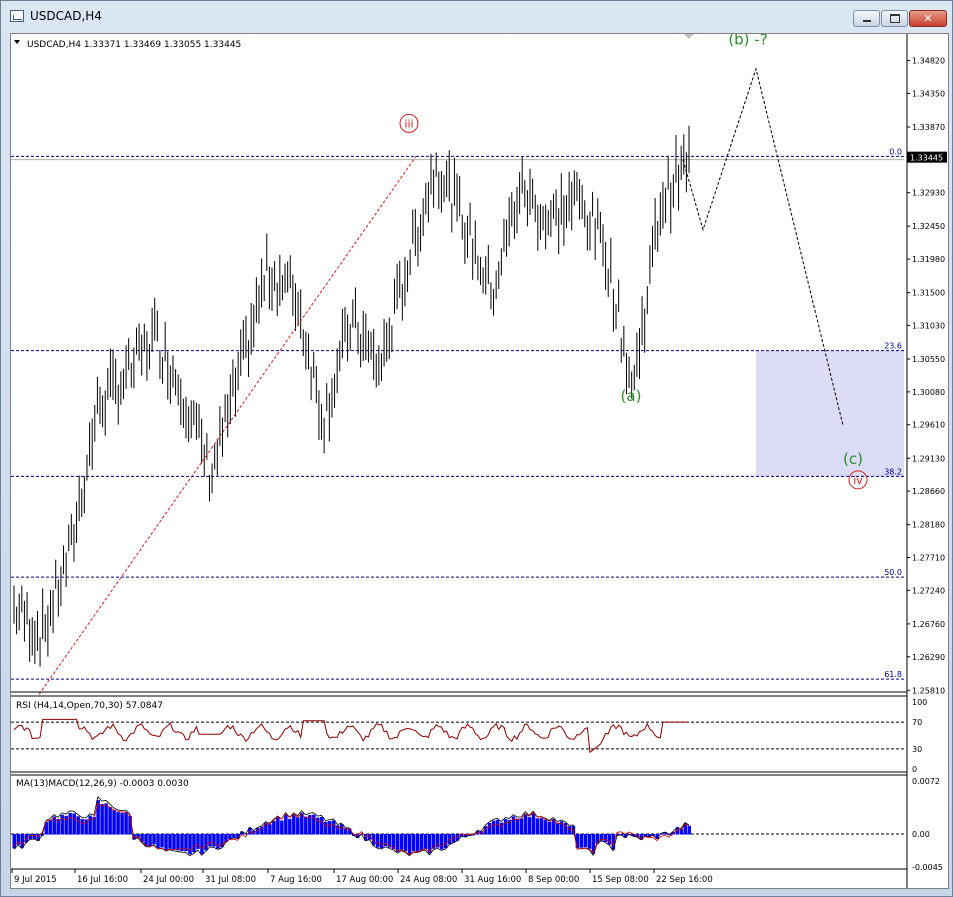 This screenshot has width=953, height=897. Describe the element at coordinates (684, 880) in the screenshot. I see `time-tick-label: 22 Sep 16:00` at that location.